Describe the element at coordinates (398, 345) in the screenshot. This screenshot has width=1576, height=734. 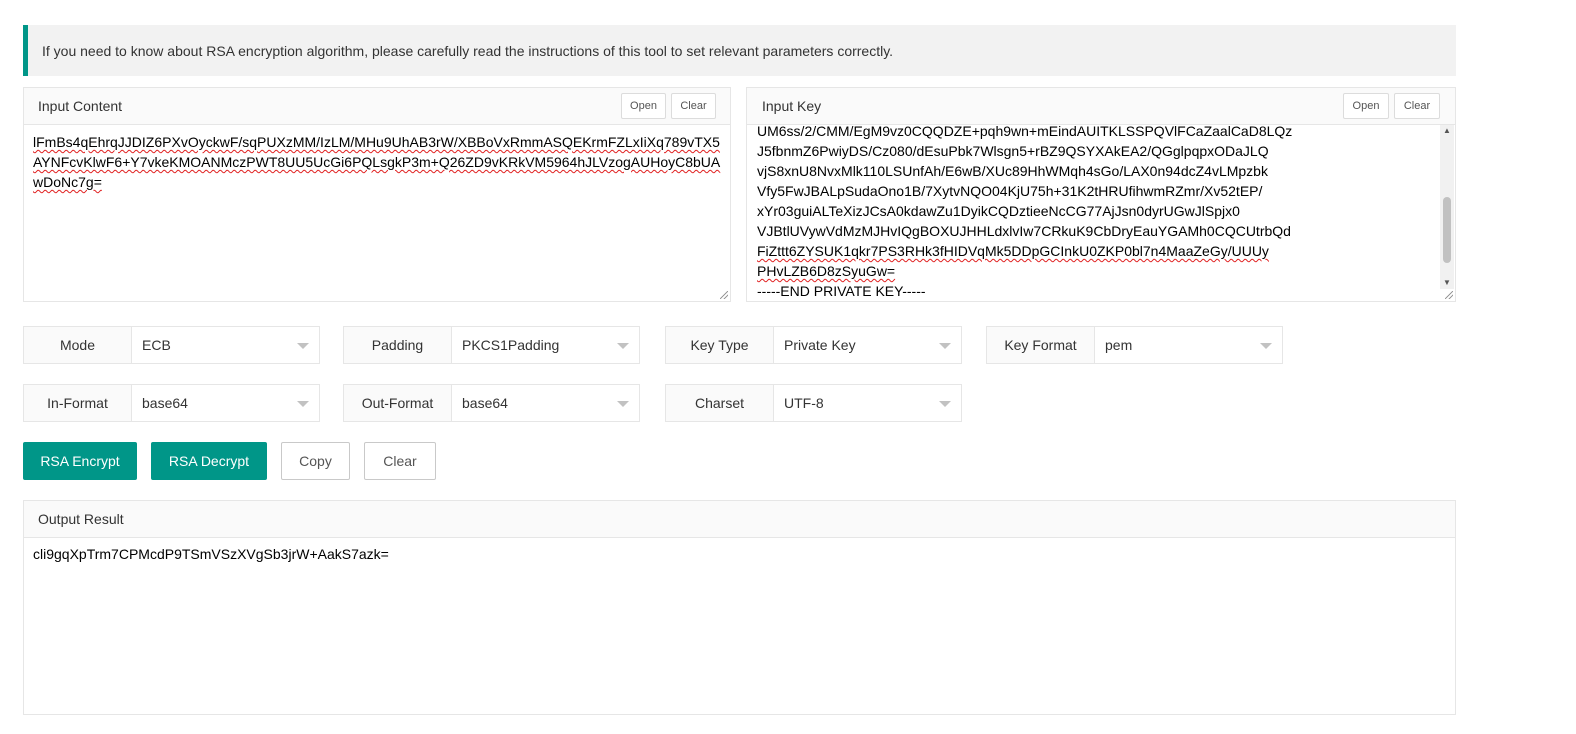
I see `padding-label: Padding` at that location.